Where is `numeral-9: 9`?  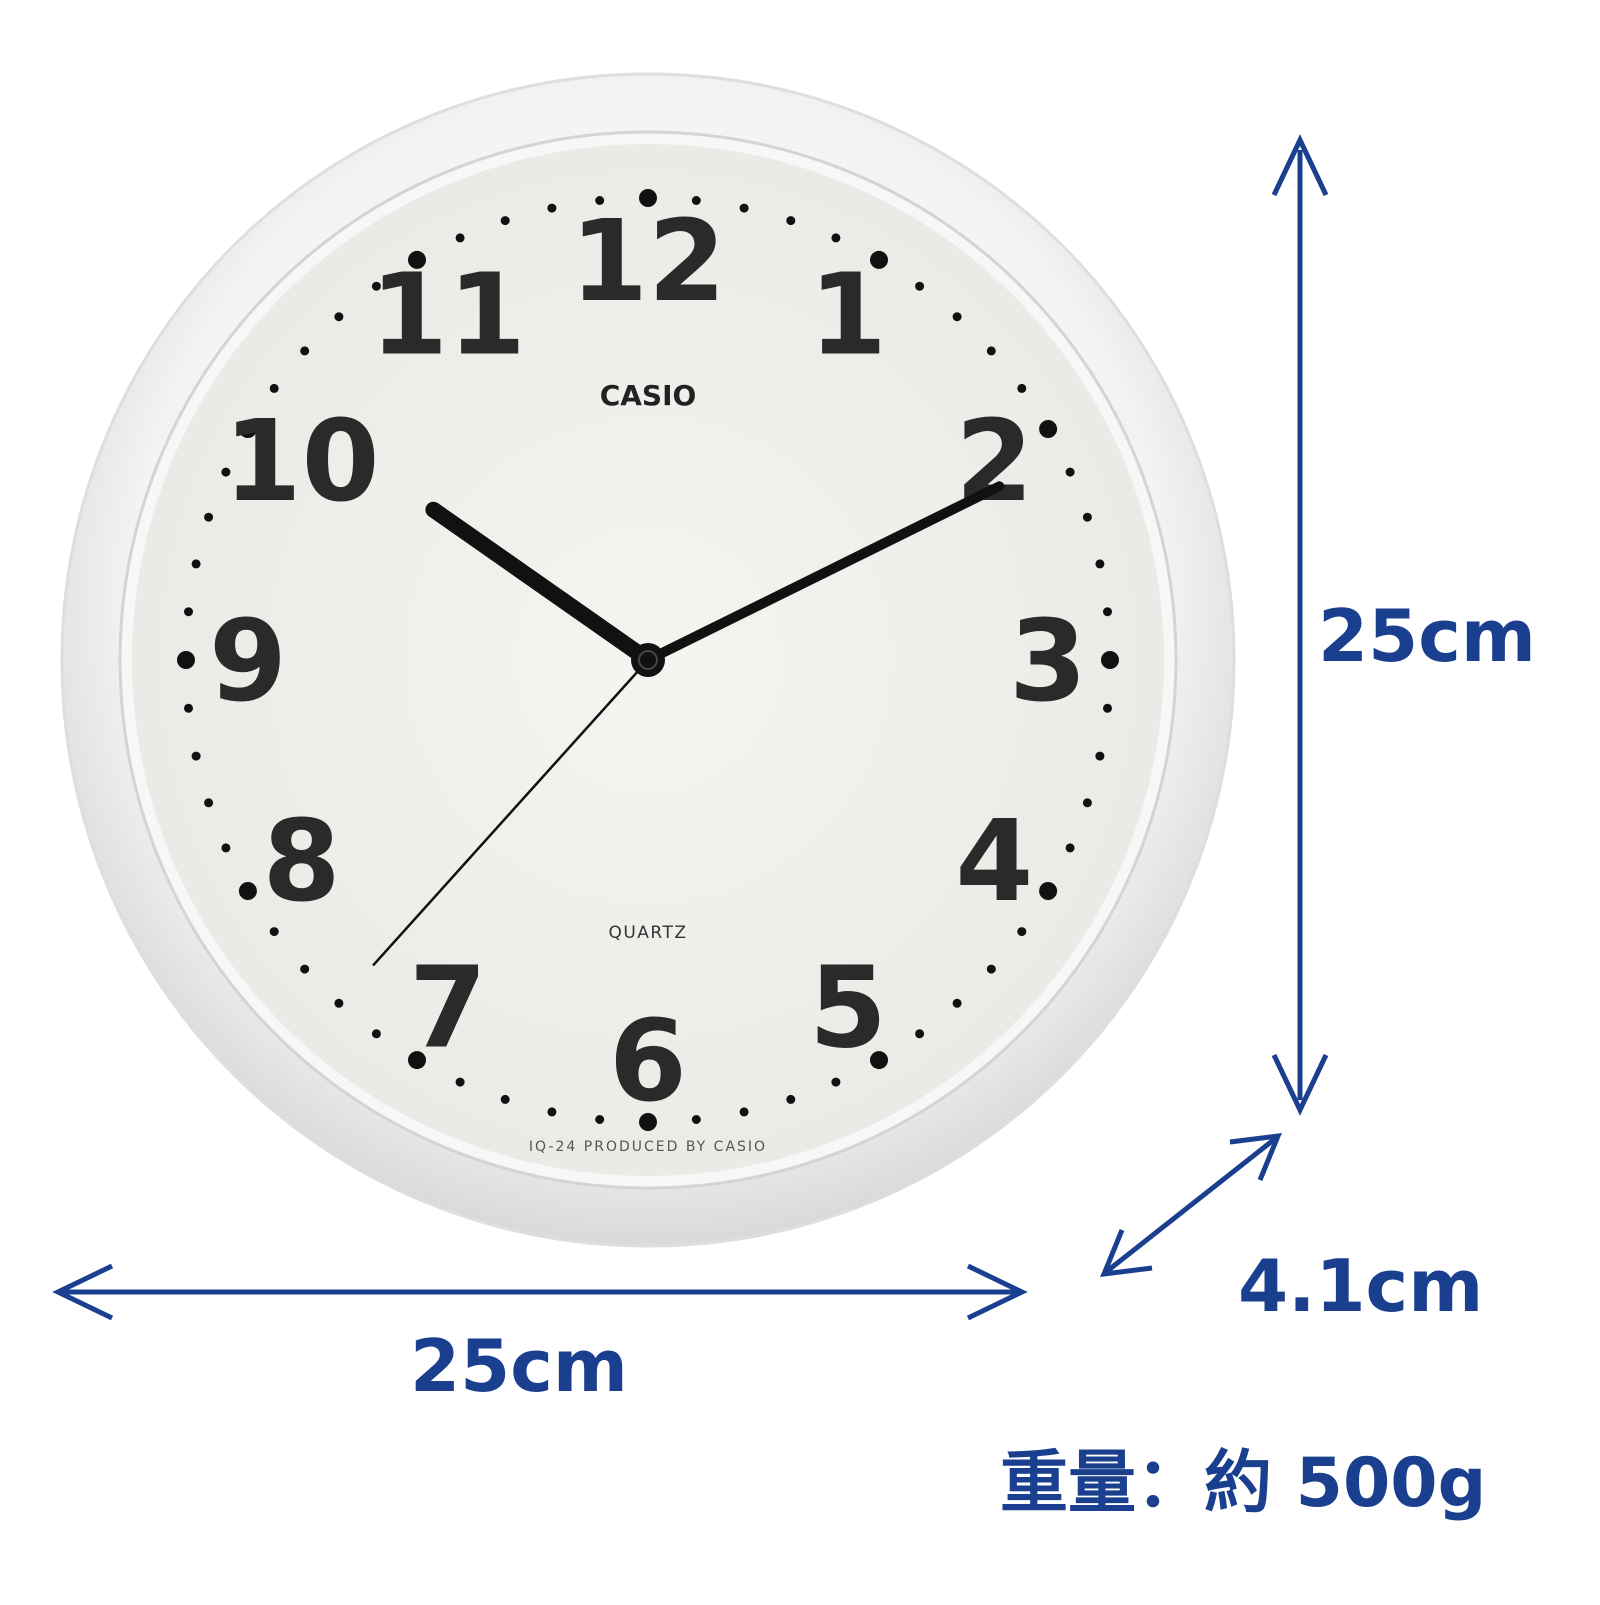 numeral-9: 9 is located at coordinates (248, 662).